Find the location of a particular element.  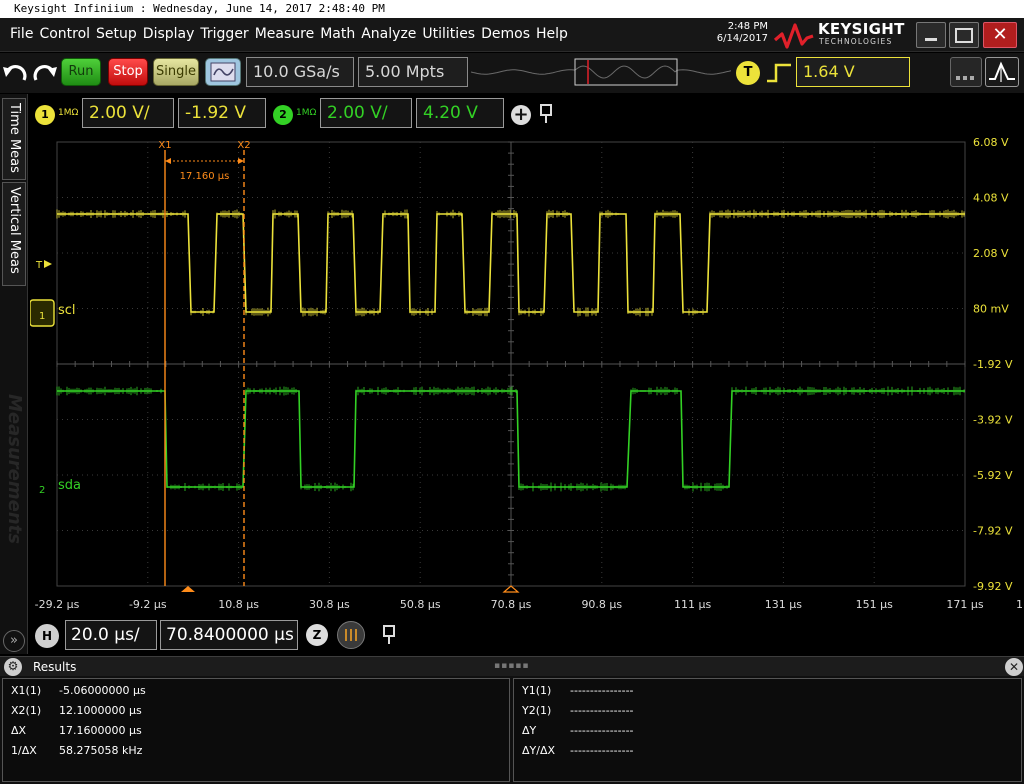

channel-2-offset: 4.20 V is located at coordinates (460, 113).